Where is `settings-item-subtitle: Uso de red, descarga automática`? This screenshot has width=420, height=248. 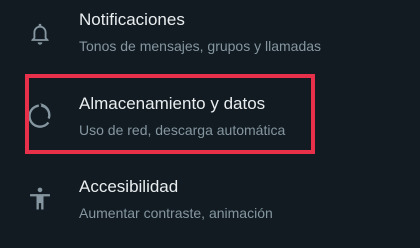
settings-item-subtitle: Uso de red, descarga automática is located at coordinates (182, 130).